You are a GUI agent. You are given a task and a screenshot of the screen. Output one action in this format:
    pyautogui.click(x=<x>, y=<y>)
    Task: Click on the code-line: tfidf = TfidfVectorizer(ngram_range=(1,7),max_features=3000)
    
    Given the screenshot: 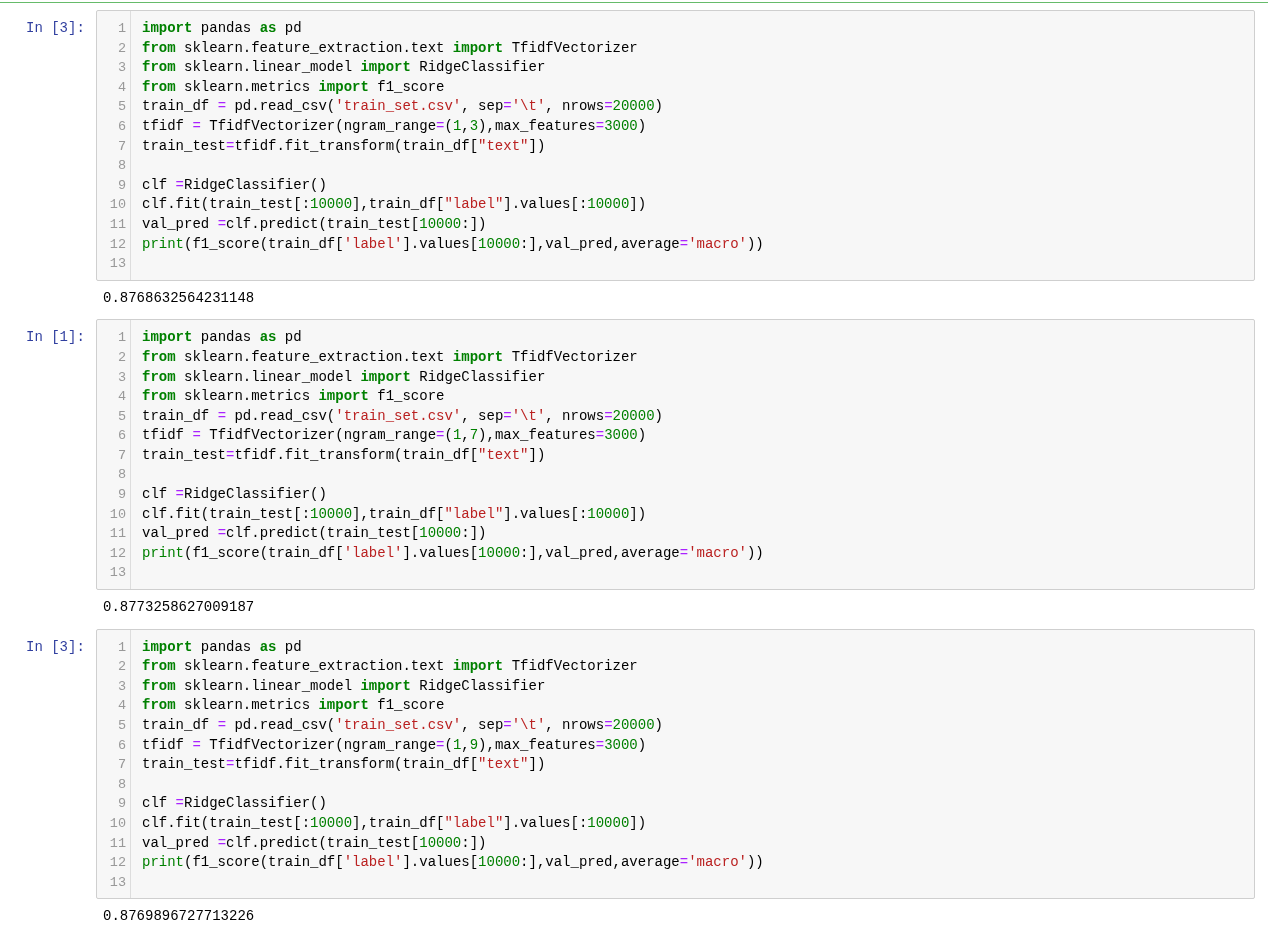 What is the action you would take?
    pyautogui.click(x=394, y=436)
    